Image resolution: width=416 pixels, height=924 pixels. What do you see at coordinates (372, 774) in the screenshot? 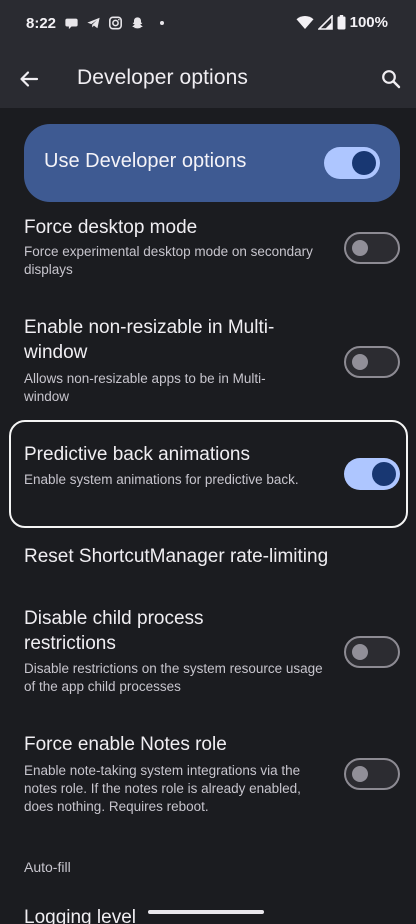
I see `force-enable-notes-role-toggle` at bounding box center [372, 774].